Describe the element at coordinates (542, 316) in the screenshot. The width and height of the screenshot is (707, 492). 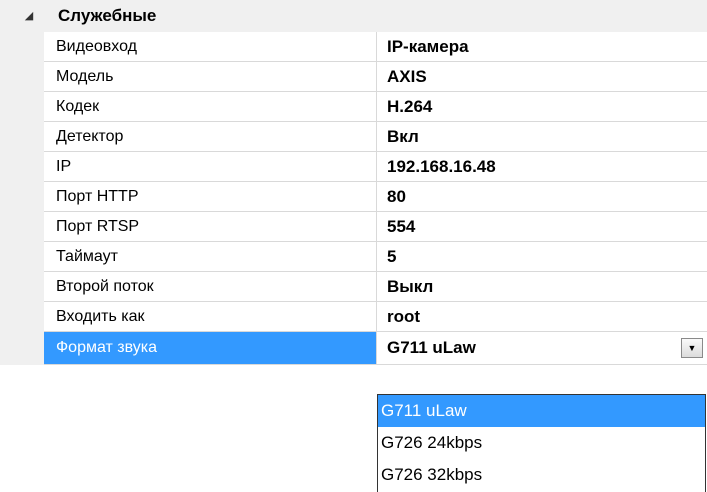
I see `property-value: root` at that location.